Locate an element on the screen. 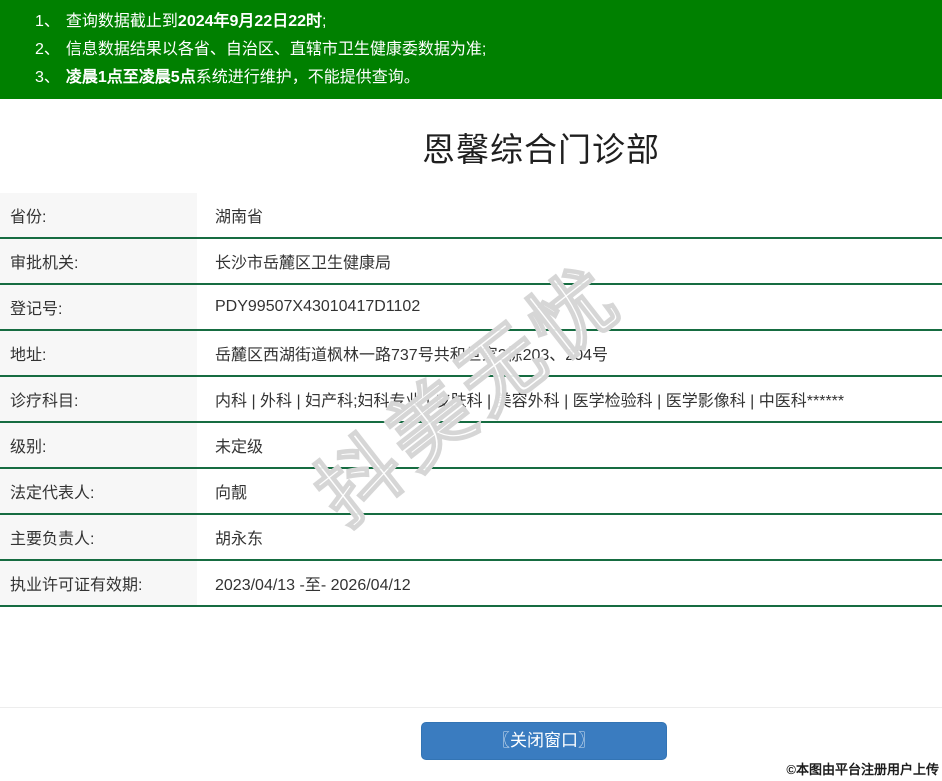 Image resolution: width=942 pixels, height=781 pixels. notice-text: 系统进行维护，不能提供查询。 is located at coordinates (307, 77).